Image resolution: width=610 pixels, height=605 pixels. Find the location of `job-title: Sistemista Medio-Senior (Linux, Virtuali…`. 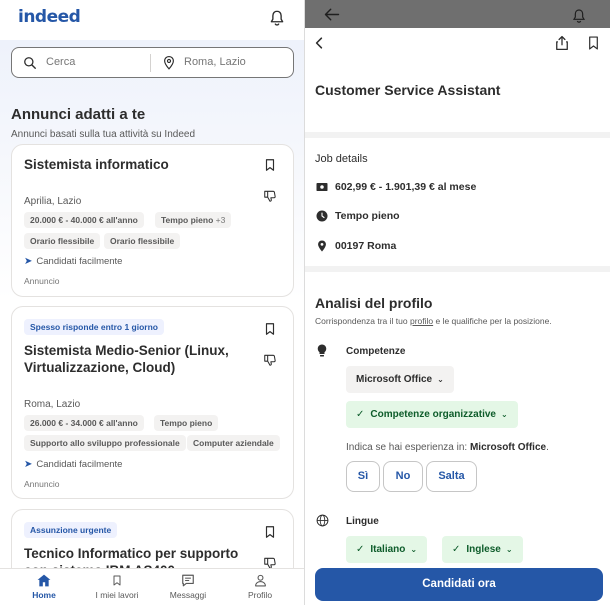

job-title: Sistemista Medio-Senior (Linux, Virtuali… is located at coordinates (136, 359).